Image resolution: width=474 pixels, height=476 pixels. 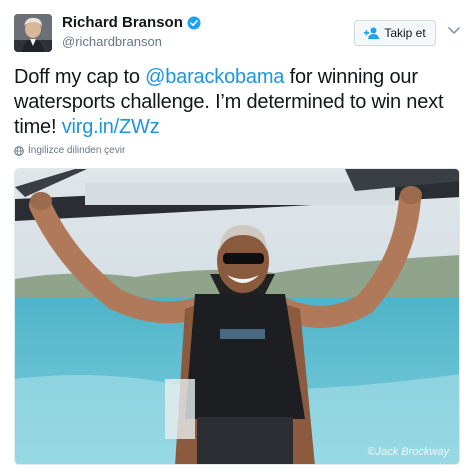 I want to click on translate-link-label: İngilizce dilinden çevir, so click(x=77, y=150).